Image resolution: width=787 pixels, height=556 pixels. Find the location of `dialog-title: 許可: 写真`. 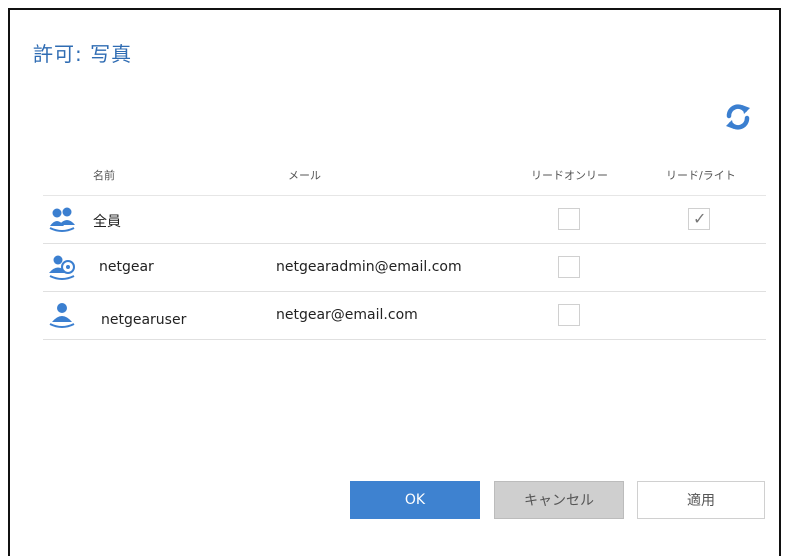

dialog-title: 許可: 写真 is located at coordinates (83, 54).